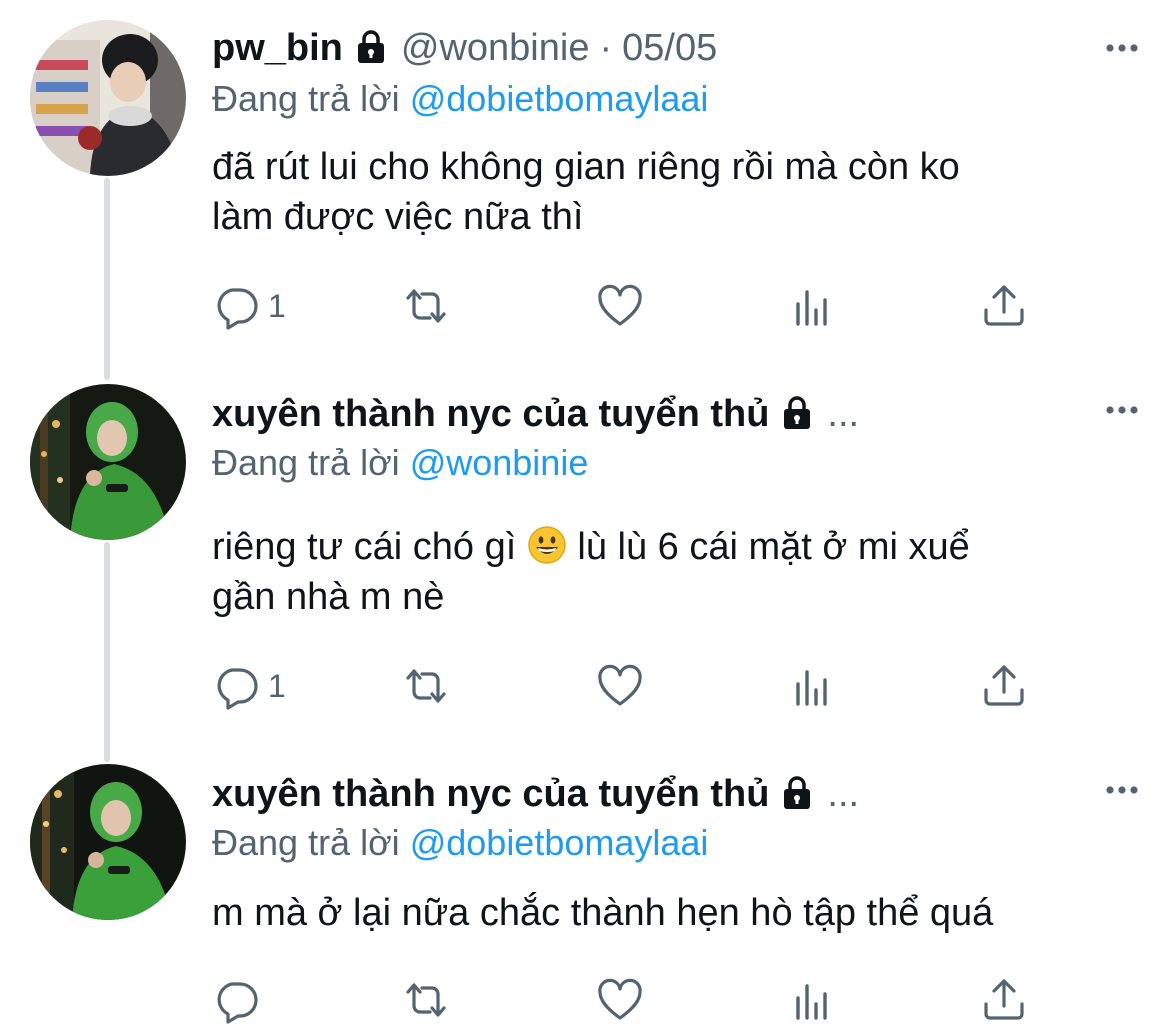 This screenshot has height=1034, width=1170. What do you see at coordinates (547, 545) in the screenshot?
I see `grinning-face-emoji` at bounding box center [547, 545].